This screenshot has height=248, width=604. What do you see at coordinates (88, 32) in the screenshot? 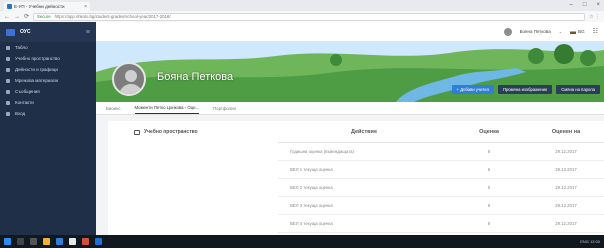
I see `hamburger-icon: ≡` at bounding box center [88, 32].